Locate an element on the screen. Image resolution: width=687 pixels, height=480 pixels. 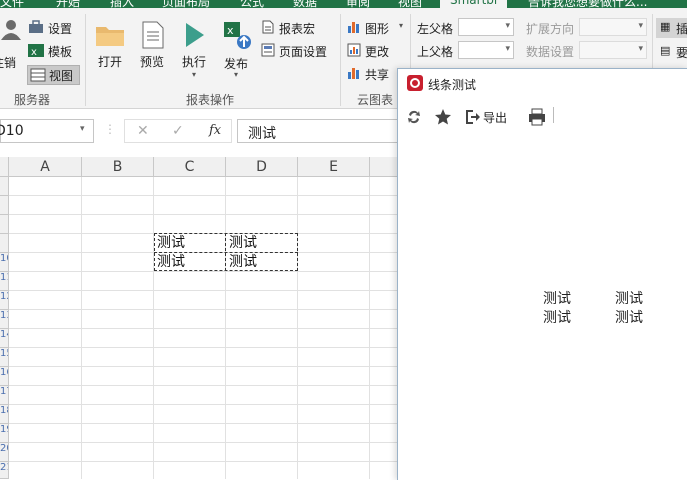
logout-label: 注销 is located at coordinates (8, 63).